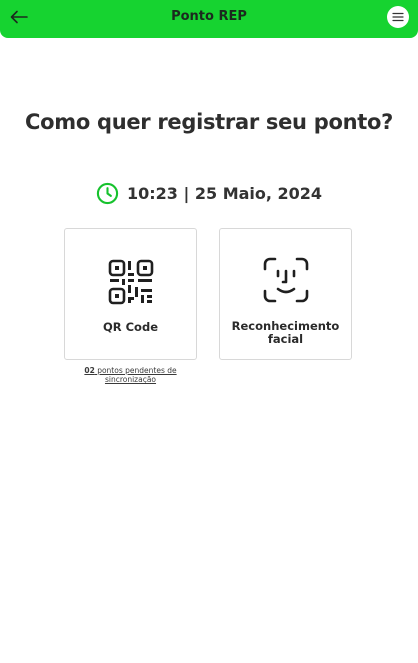 The width and height of the screenshot is (418, 663). I want to click on pending-sync-link: 02 pontos pendentes de sincronização, so click(130, 375).